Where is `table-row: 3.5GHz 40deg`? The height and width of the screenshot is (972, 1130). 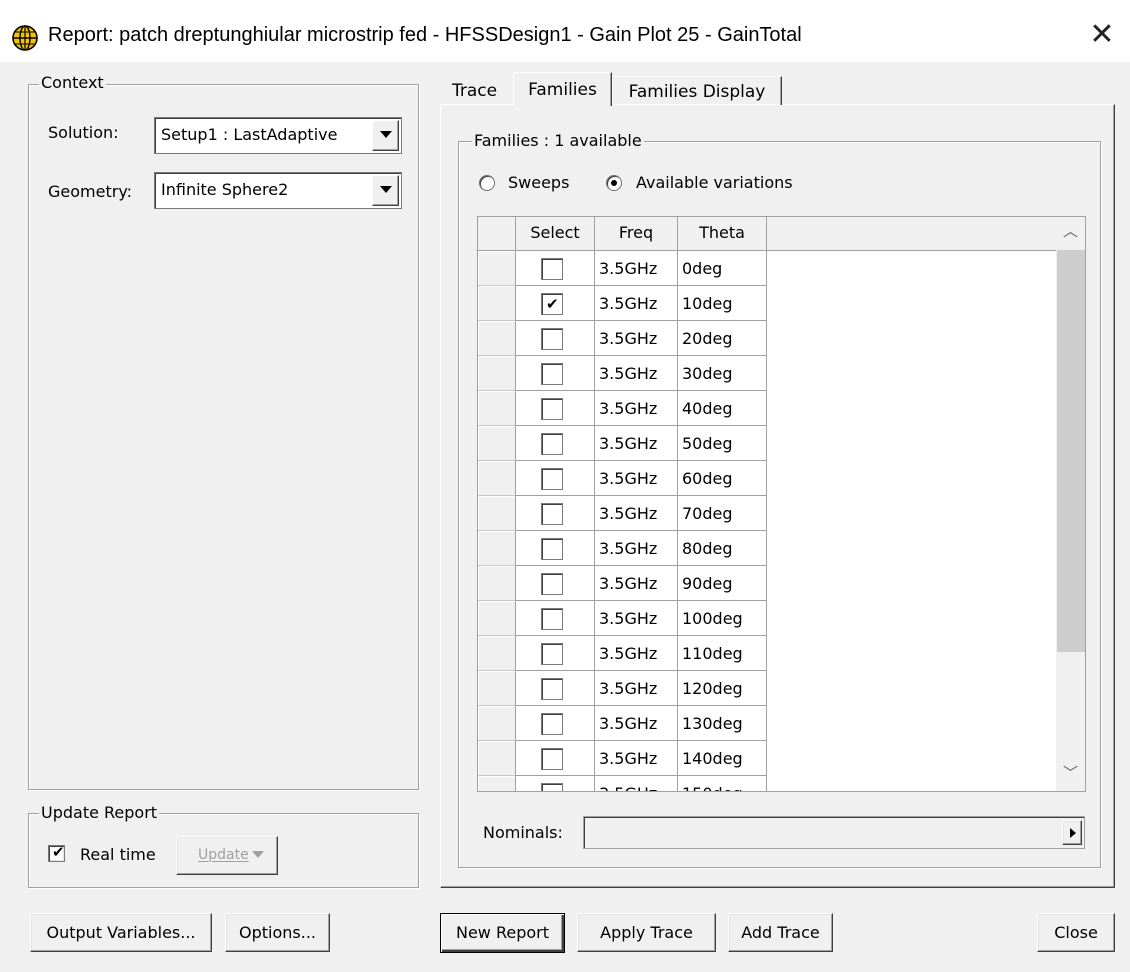 table-row: 3.5GHz 40deg is located at coordinates (622, 408).